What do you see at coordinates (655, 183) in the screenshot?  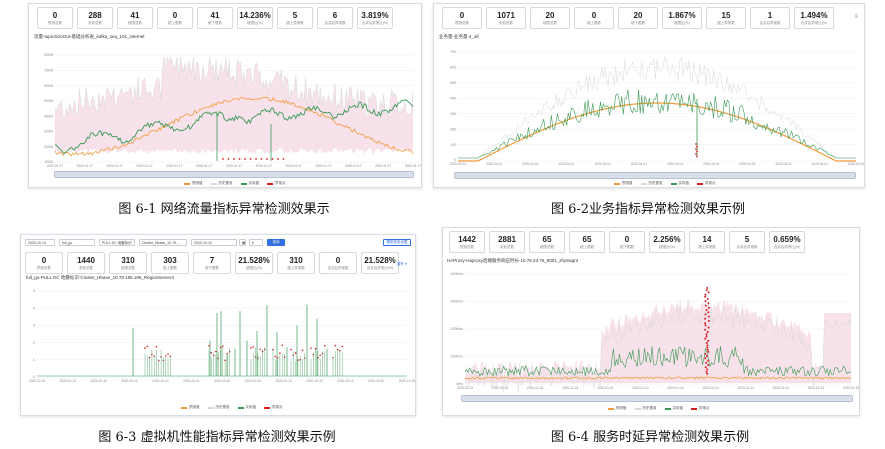 I see `legend-label: 历史基准` at bounding box center [655, 183].